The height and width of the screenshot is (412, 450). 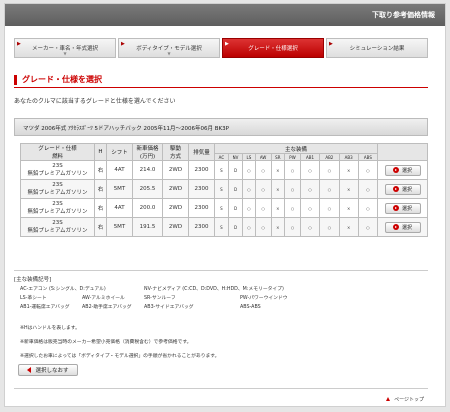 I want to click on top-bar: 下取り参考価格情報, so click(x=225, y=15).